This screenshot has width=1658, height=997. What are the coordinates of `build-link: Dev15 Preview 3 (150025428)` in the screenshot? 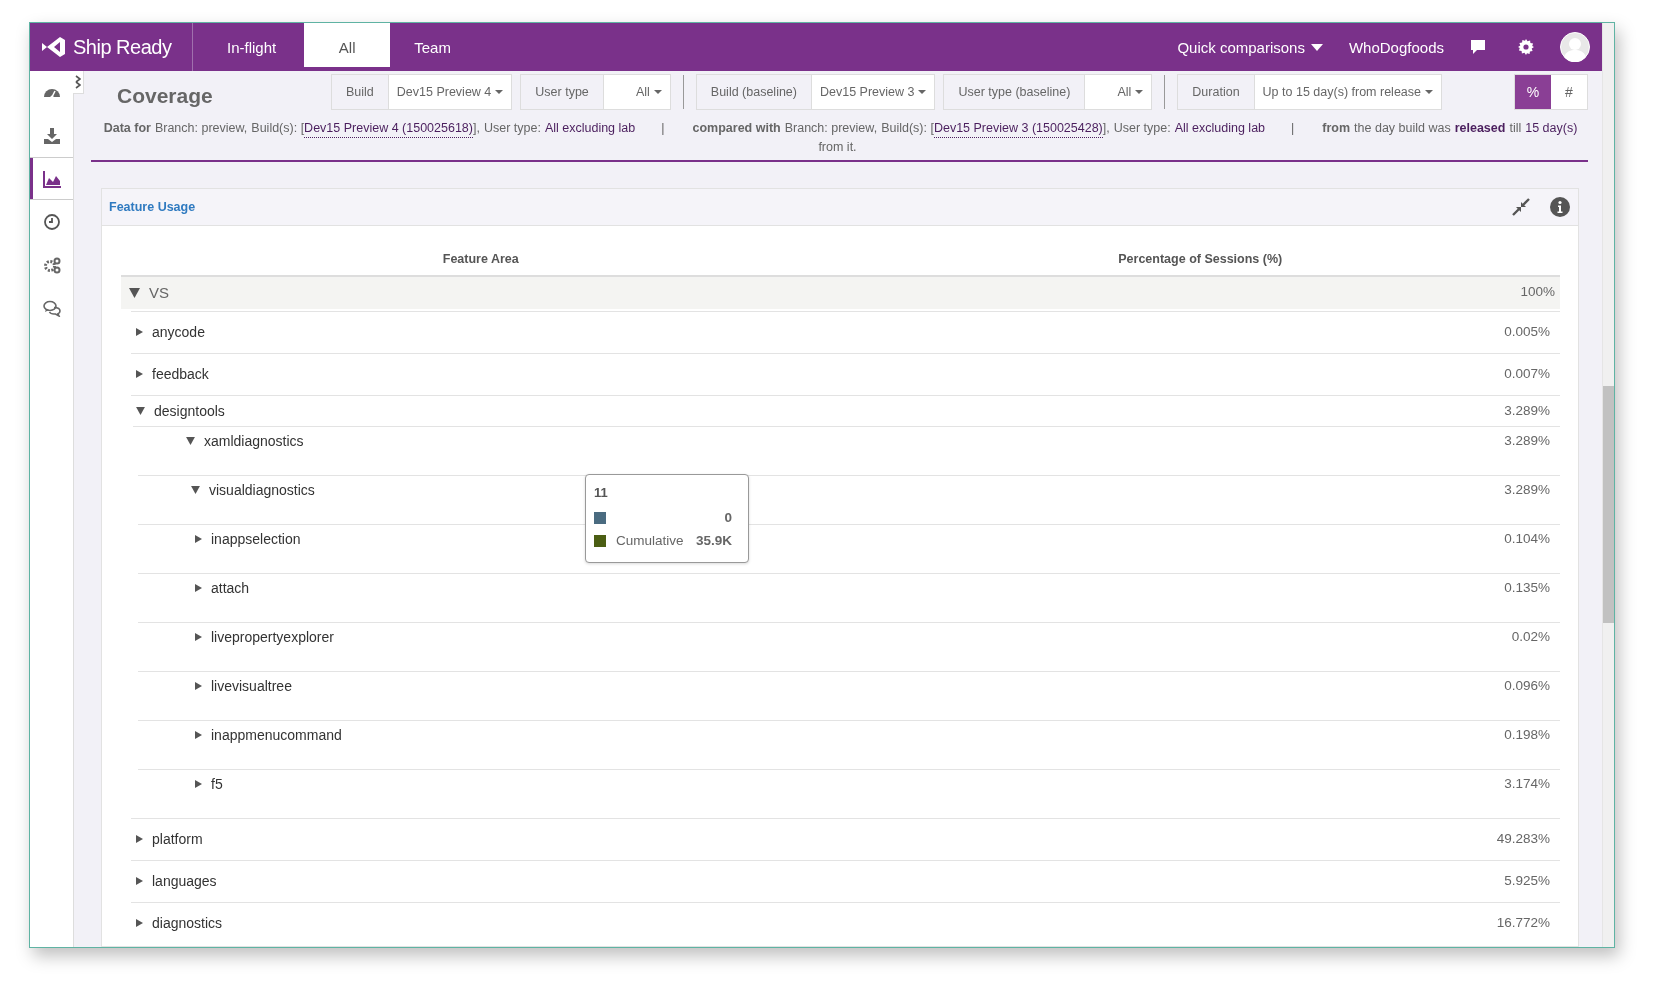 It's located at (1018, 128).